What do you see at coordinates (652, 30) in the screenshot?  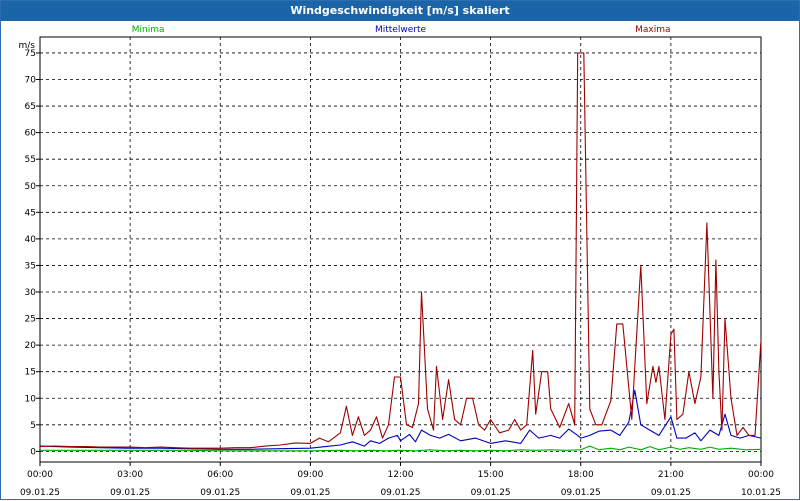 I see `legend-maxima: Maxima` at bounding box center [652, 30].